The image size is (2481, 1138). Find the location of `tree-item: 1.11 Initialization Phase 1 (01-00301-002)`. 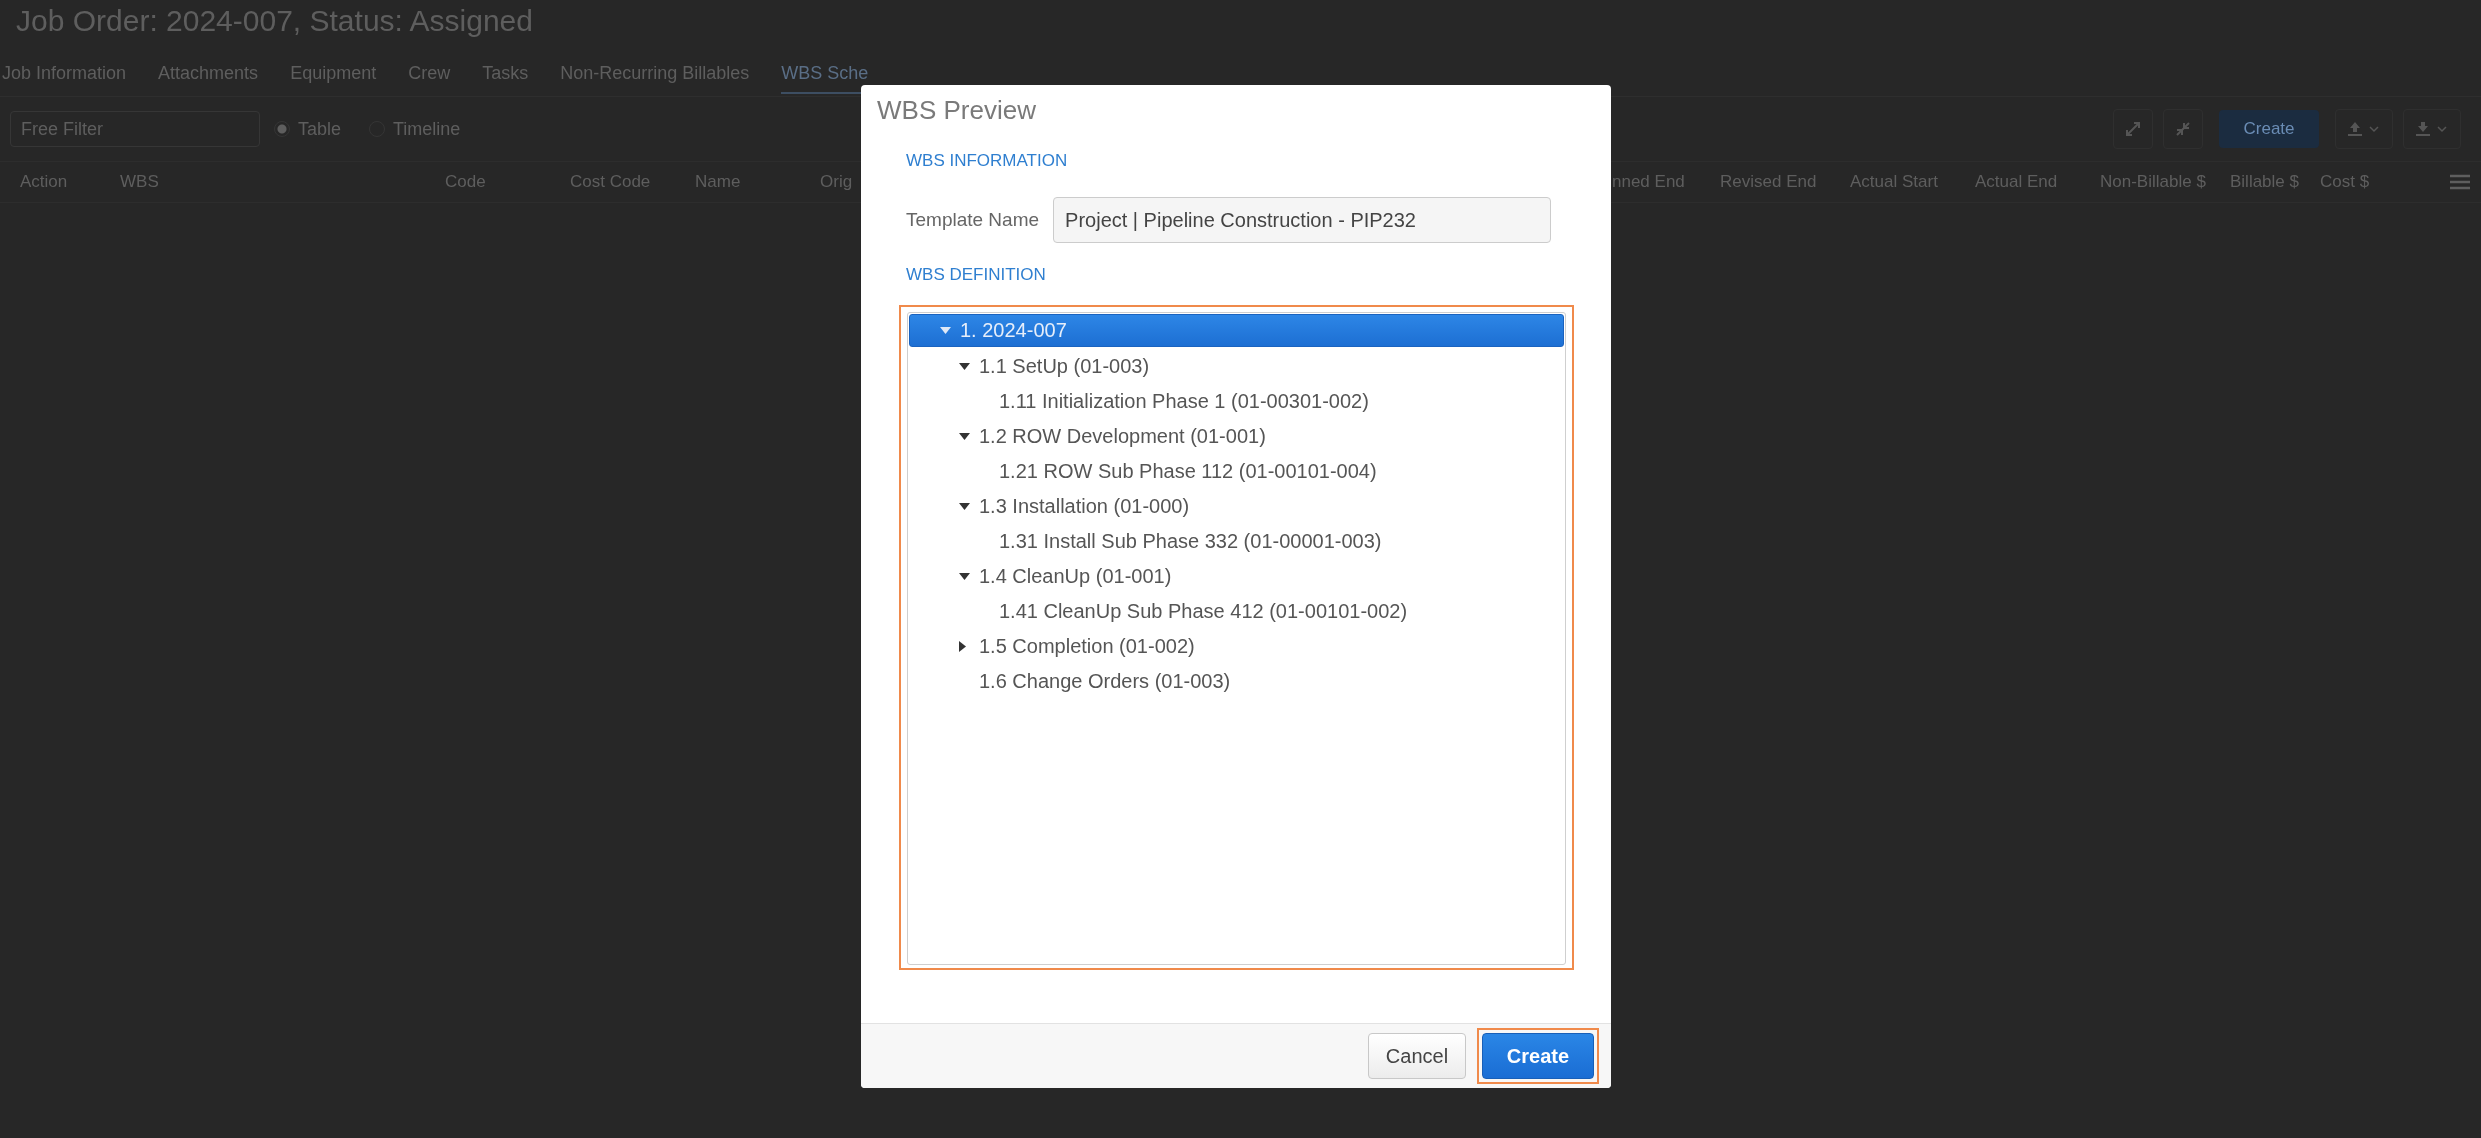

tree-item: 1.11 Initialization Phase 1 (01-00301-002) is located at coordinates (1236, 401).